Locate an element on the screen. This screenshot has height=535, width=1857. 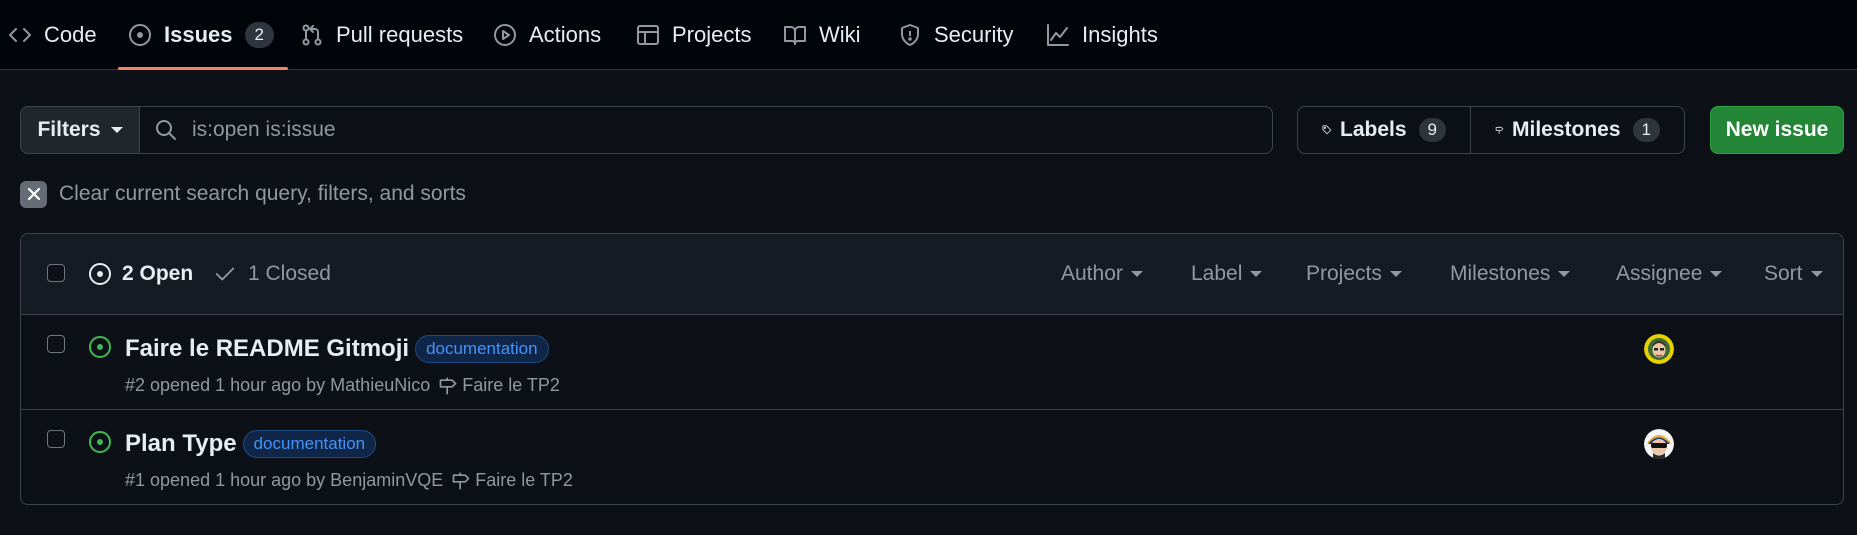
tab-label: Actions is located at coordinates (565, 34).